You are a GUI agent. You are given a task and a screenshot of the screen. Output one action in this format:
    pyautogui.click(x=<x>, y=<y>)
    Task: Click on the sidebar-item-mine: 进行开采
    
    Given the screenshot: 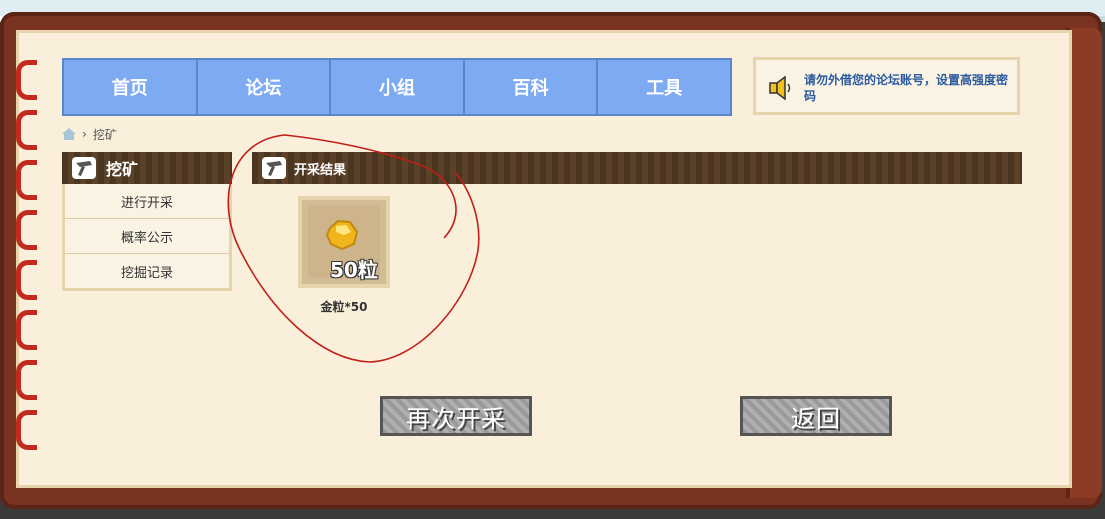 What is the action you would take?
    pyautogui.click(x=147, y=201)
    